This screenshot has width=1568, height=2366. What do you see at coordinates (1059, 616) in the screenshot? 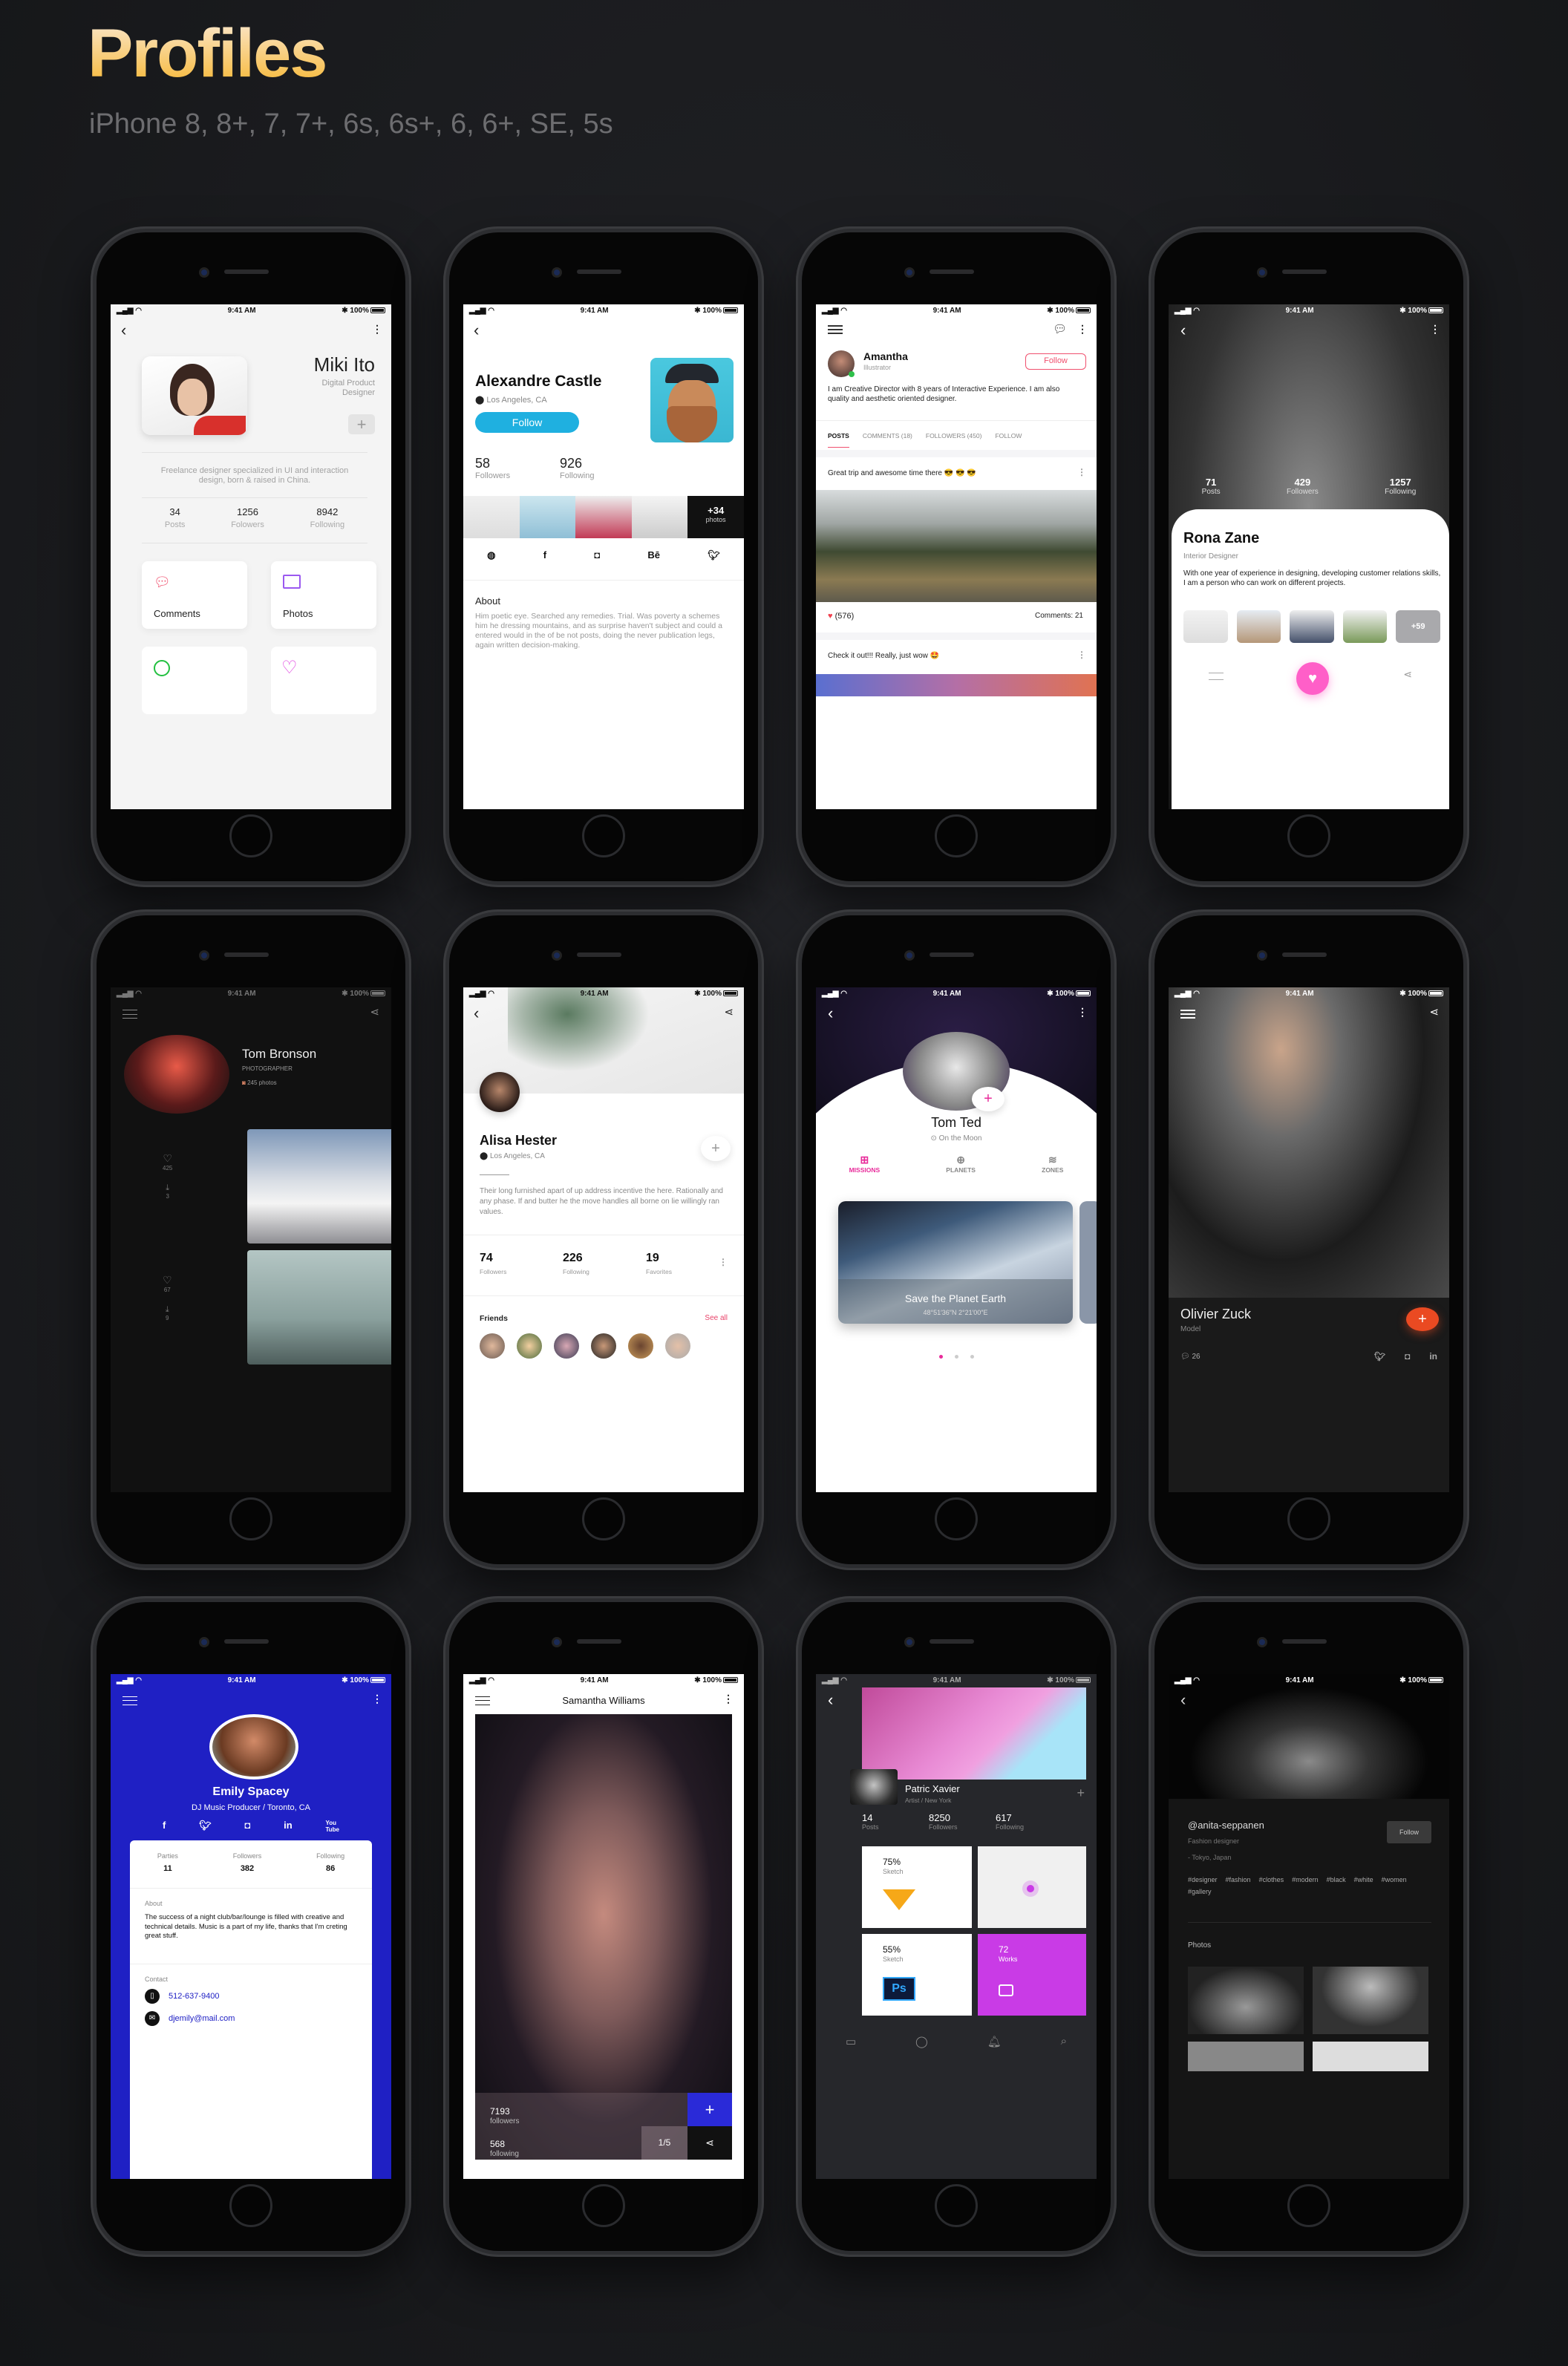
I see `comments-count: Comments: 21` at bounding box center [1059, 616].